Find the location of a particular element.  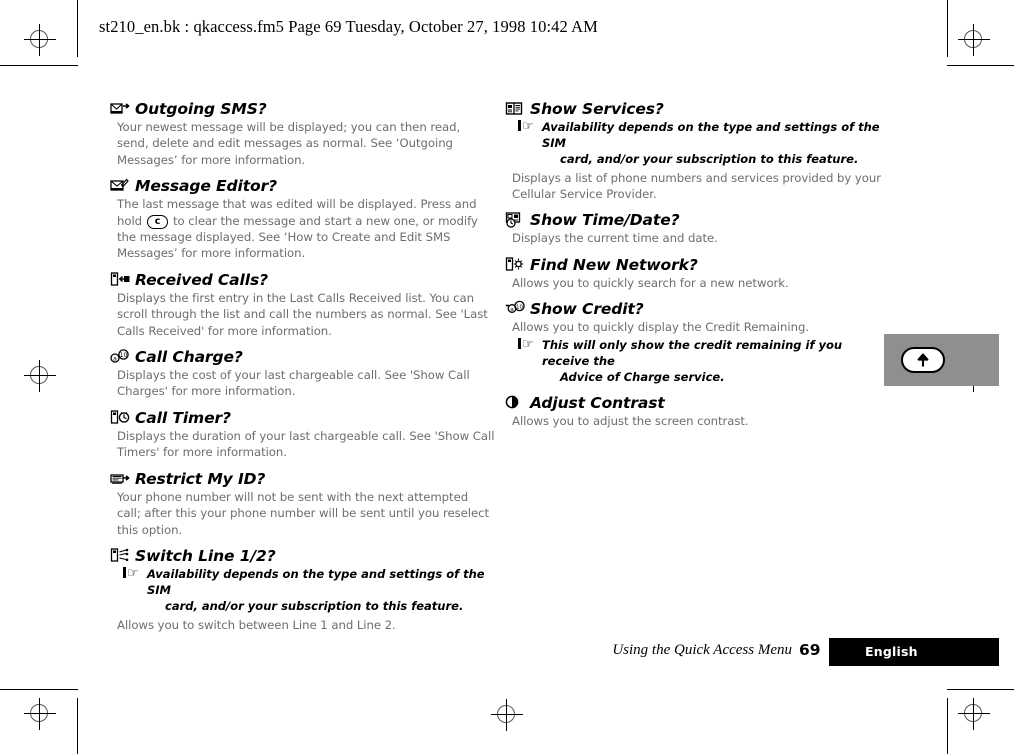

show-time-date-icon is located at coordinates (515, 220).